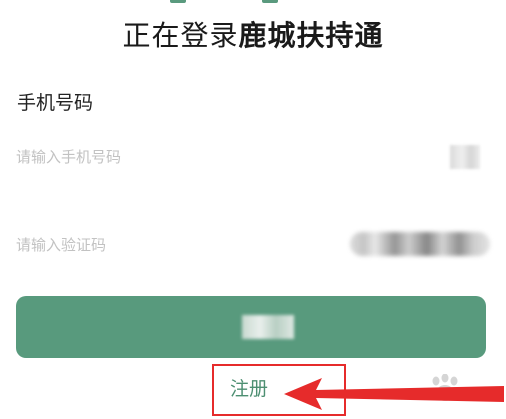  I want to click on annotation-arrow-icon, so click(394, 394).